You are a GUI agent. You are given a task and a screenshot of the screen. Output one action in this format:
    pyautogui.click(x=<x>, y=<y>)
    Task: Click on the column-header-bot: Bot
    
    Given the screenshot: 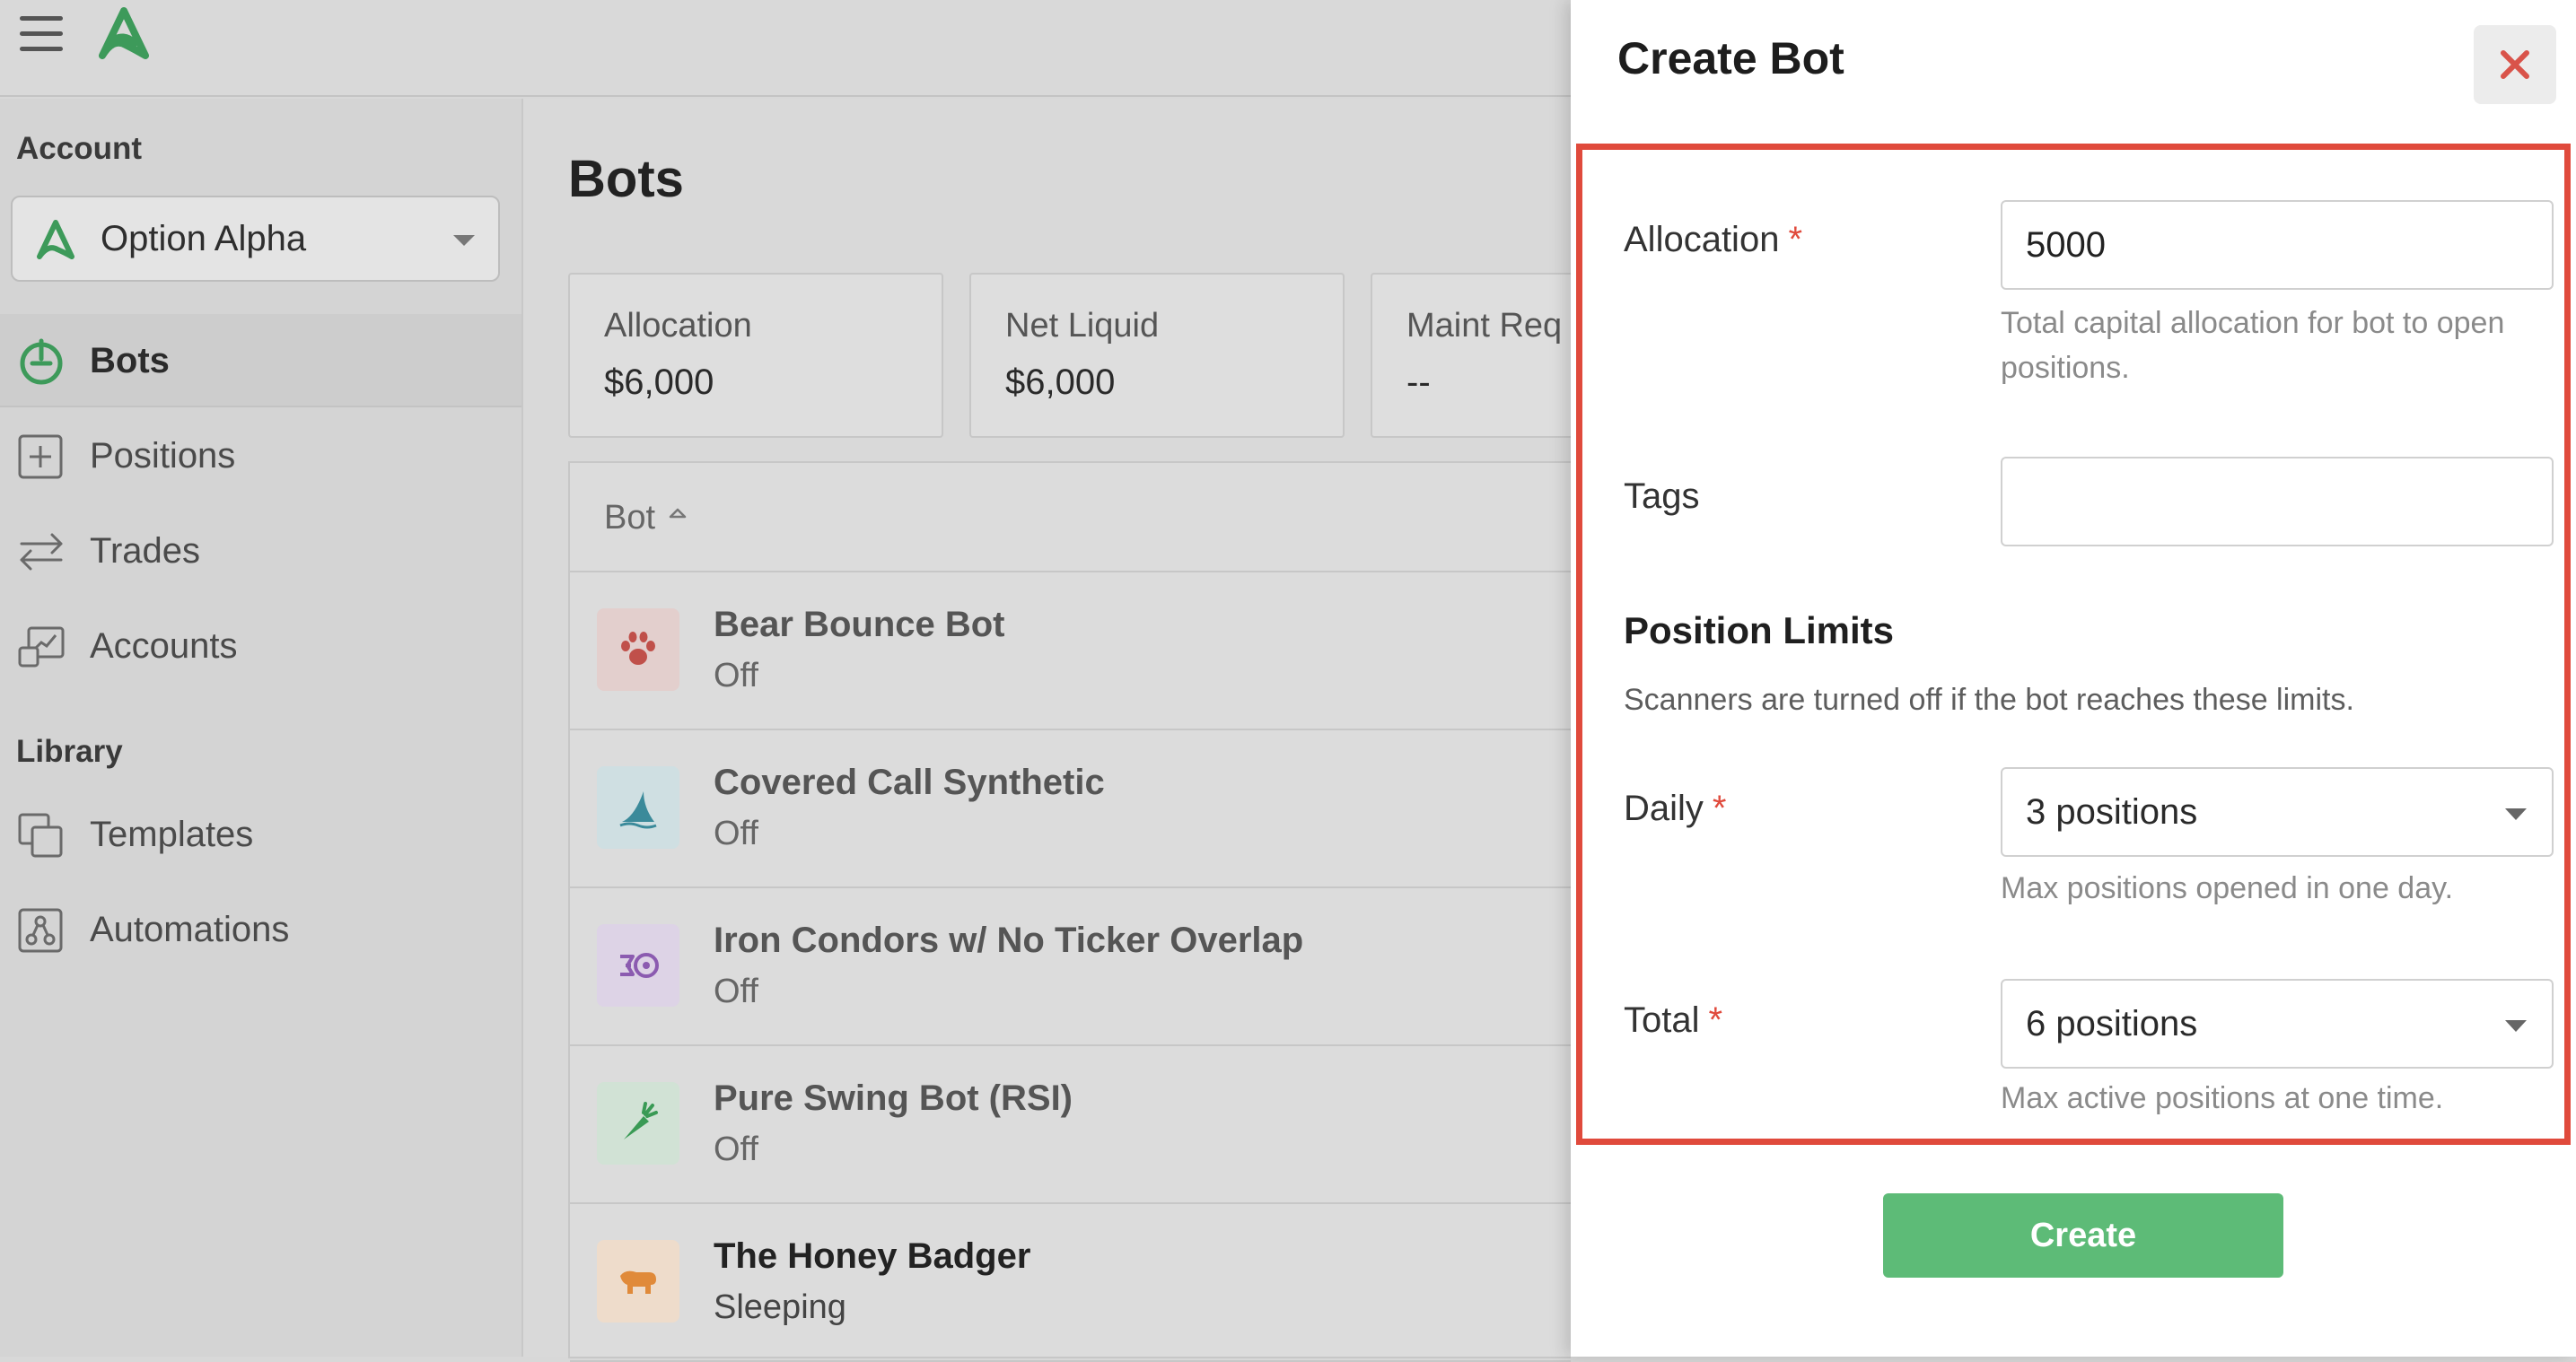 What is the action you would take?
    pyautogui.click(x=629, y=518)
    